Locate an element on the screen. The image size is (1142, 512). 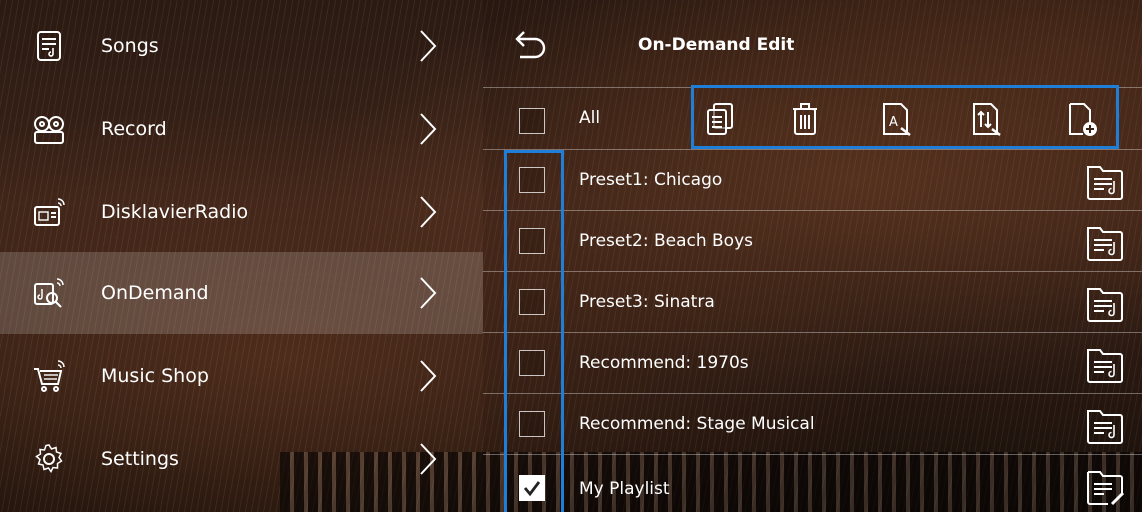
sidebar-item-label: Record is located at coordinates (134, 129).